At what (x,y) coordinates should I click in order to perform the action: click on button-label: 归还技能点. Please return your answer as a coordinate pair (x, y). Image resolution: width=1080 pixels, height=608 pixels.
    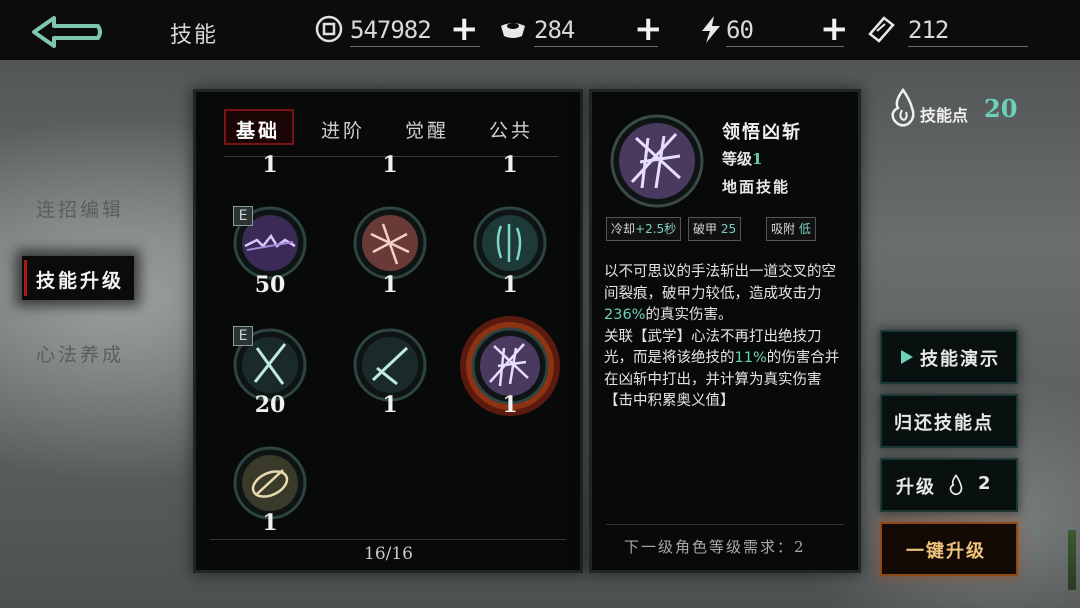
    Looking at the image, I should click on (944, 423).